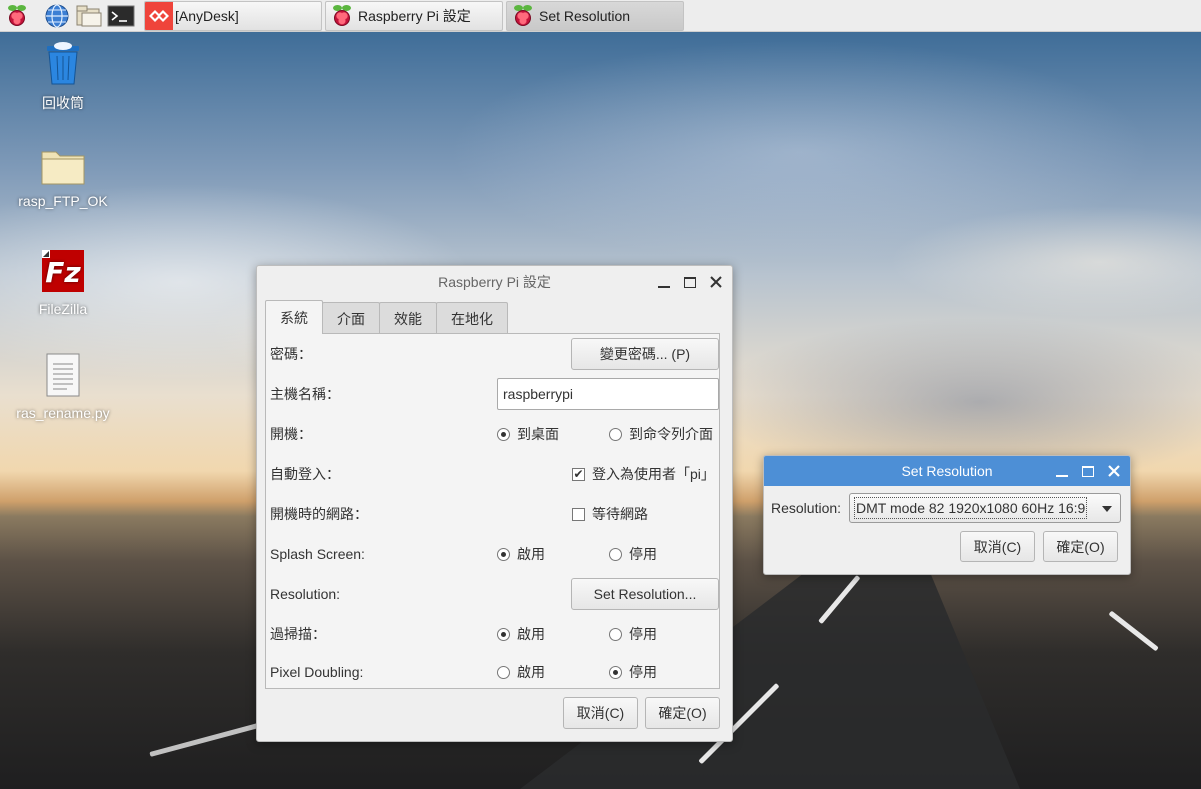 This screenshot has height=789, width=1201. What do you see at coordinates (291, 354) in the screenshot?
I see `password-label: 密碼：` at bounding box center [291, 354].